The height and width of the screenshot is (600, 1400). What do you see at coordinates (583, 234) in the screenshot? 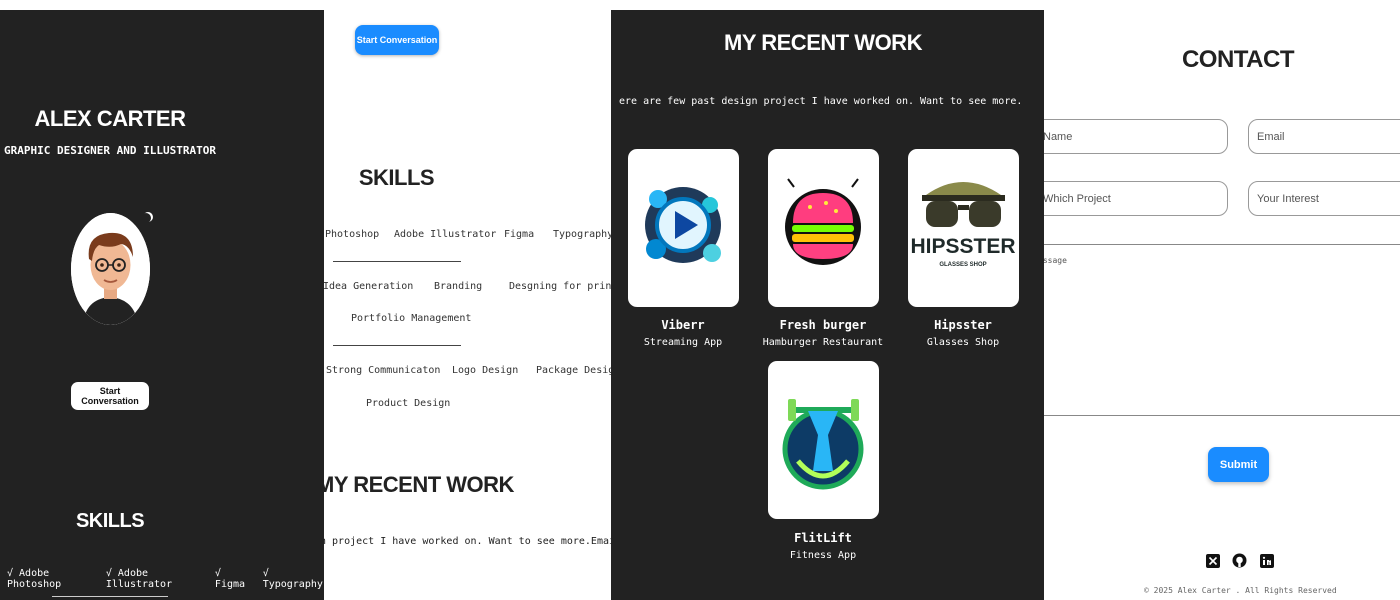
I see `skill-item: Typography` at bounding box center [583, 234].